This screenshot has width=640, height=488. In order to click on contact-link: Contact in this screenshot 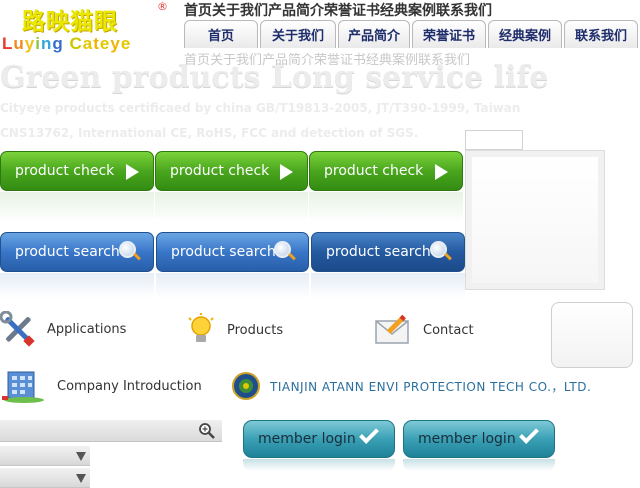, I will do `click(424, 330)`.